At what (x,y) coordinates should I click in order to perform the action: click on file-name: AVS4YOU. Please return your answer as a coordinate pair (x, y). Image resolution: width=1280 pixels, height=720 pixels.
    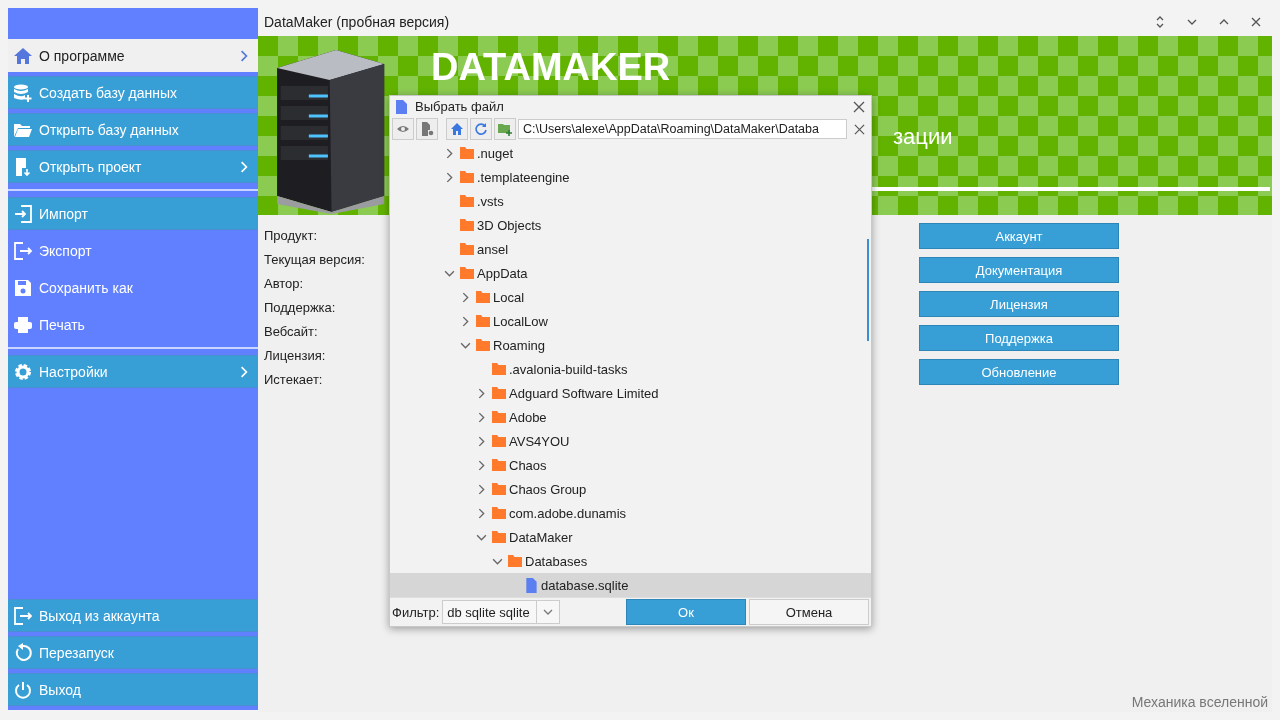
    Looking at the image, I should click on (539, 441).